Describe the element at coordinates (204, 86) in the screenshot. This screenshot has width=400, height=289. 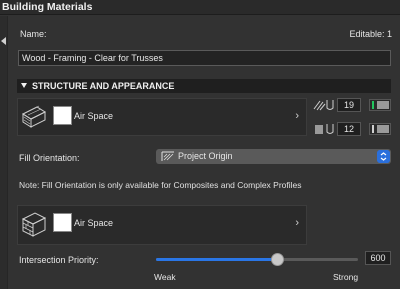
I see `section-header-structure: STRUCTURE AND APPEARANCE` at that location.